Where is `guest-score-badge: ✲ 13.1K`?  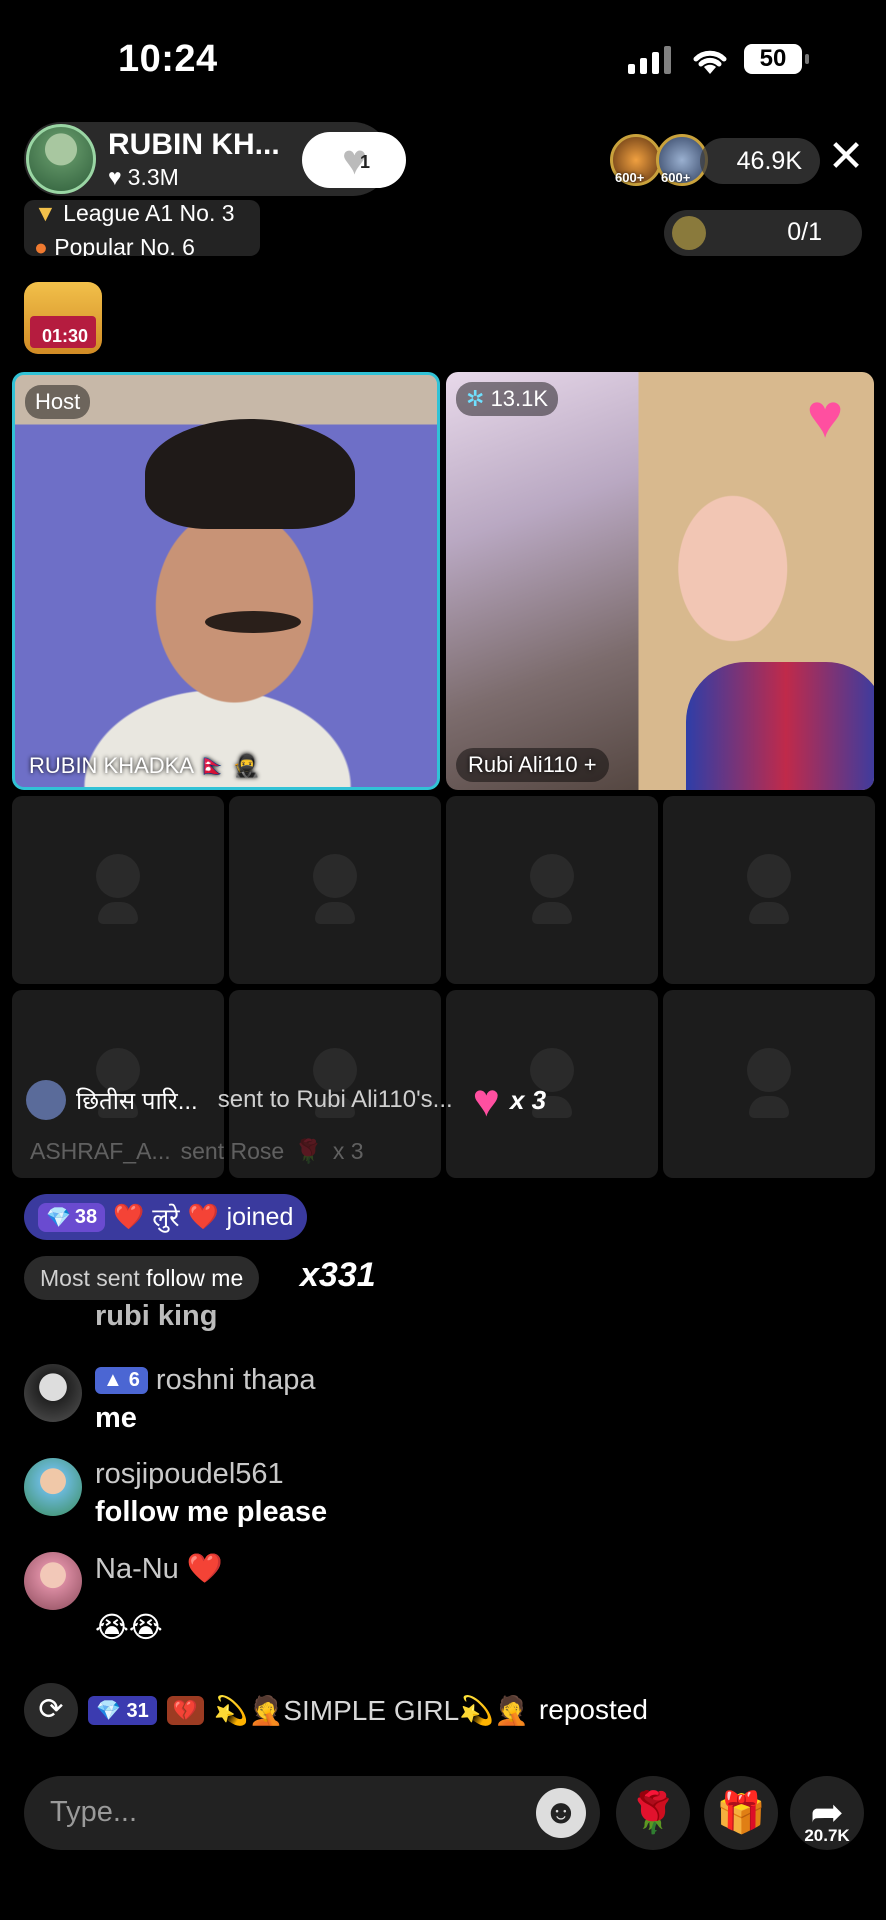
guest-score-badge: ✲ 13.1K is located at coordinates (507, 399).